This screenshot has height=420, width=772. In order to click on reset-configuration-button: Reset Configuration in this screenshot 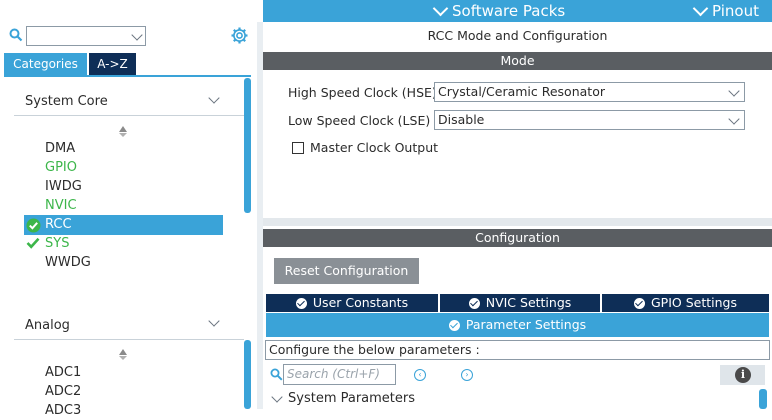, I will do `click(346, 271)`.